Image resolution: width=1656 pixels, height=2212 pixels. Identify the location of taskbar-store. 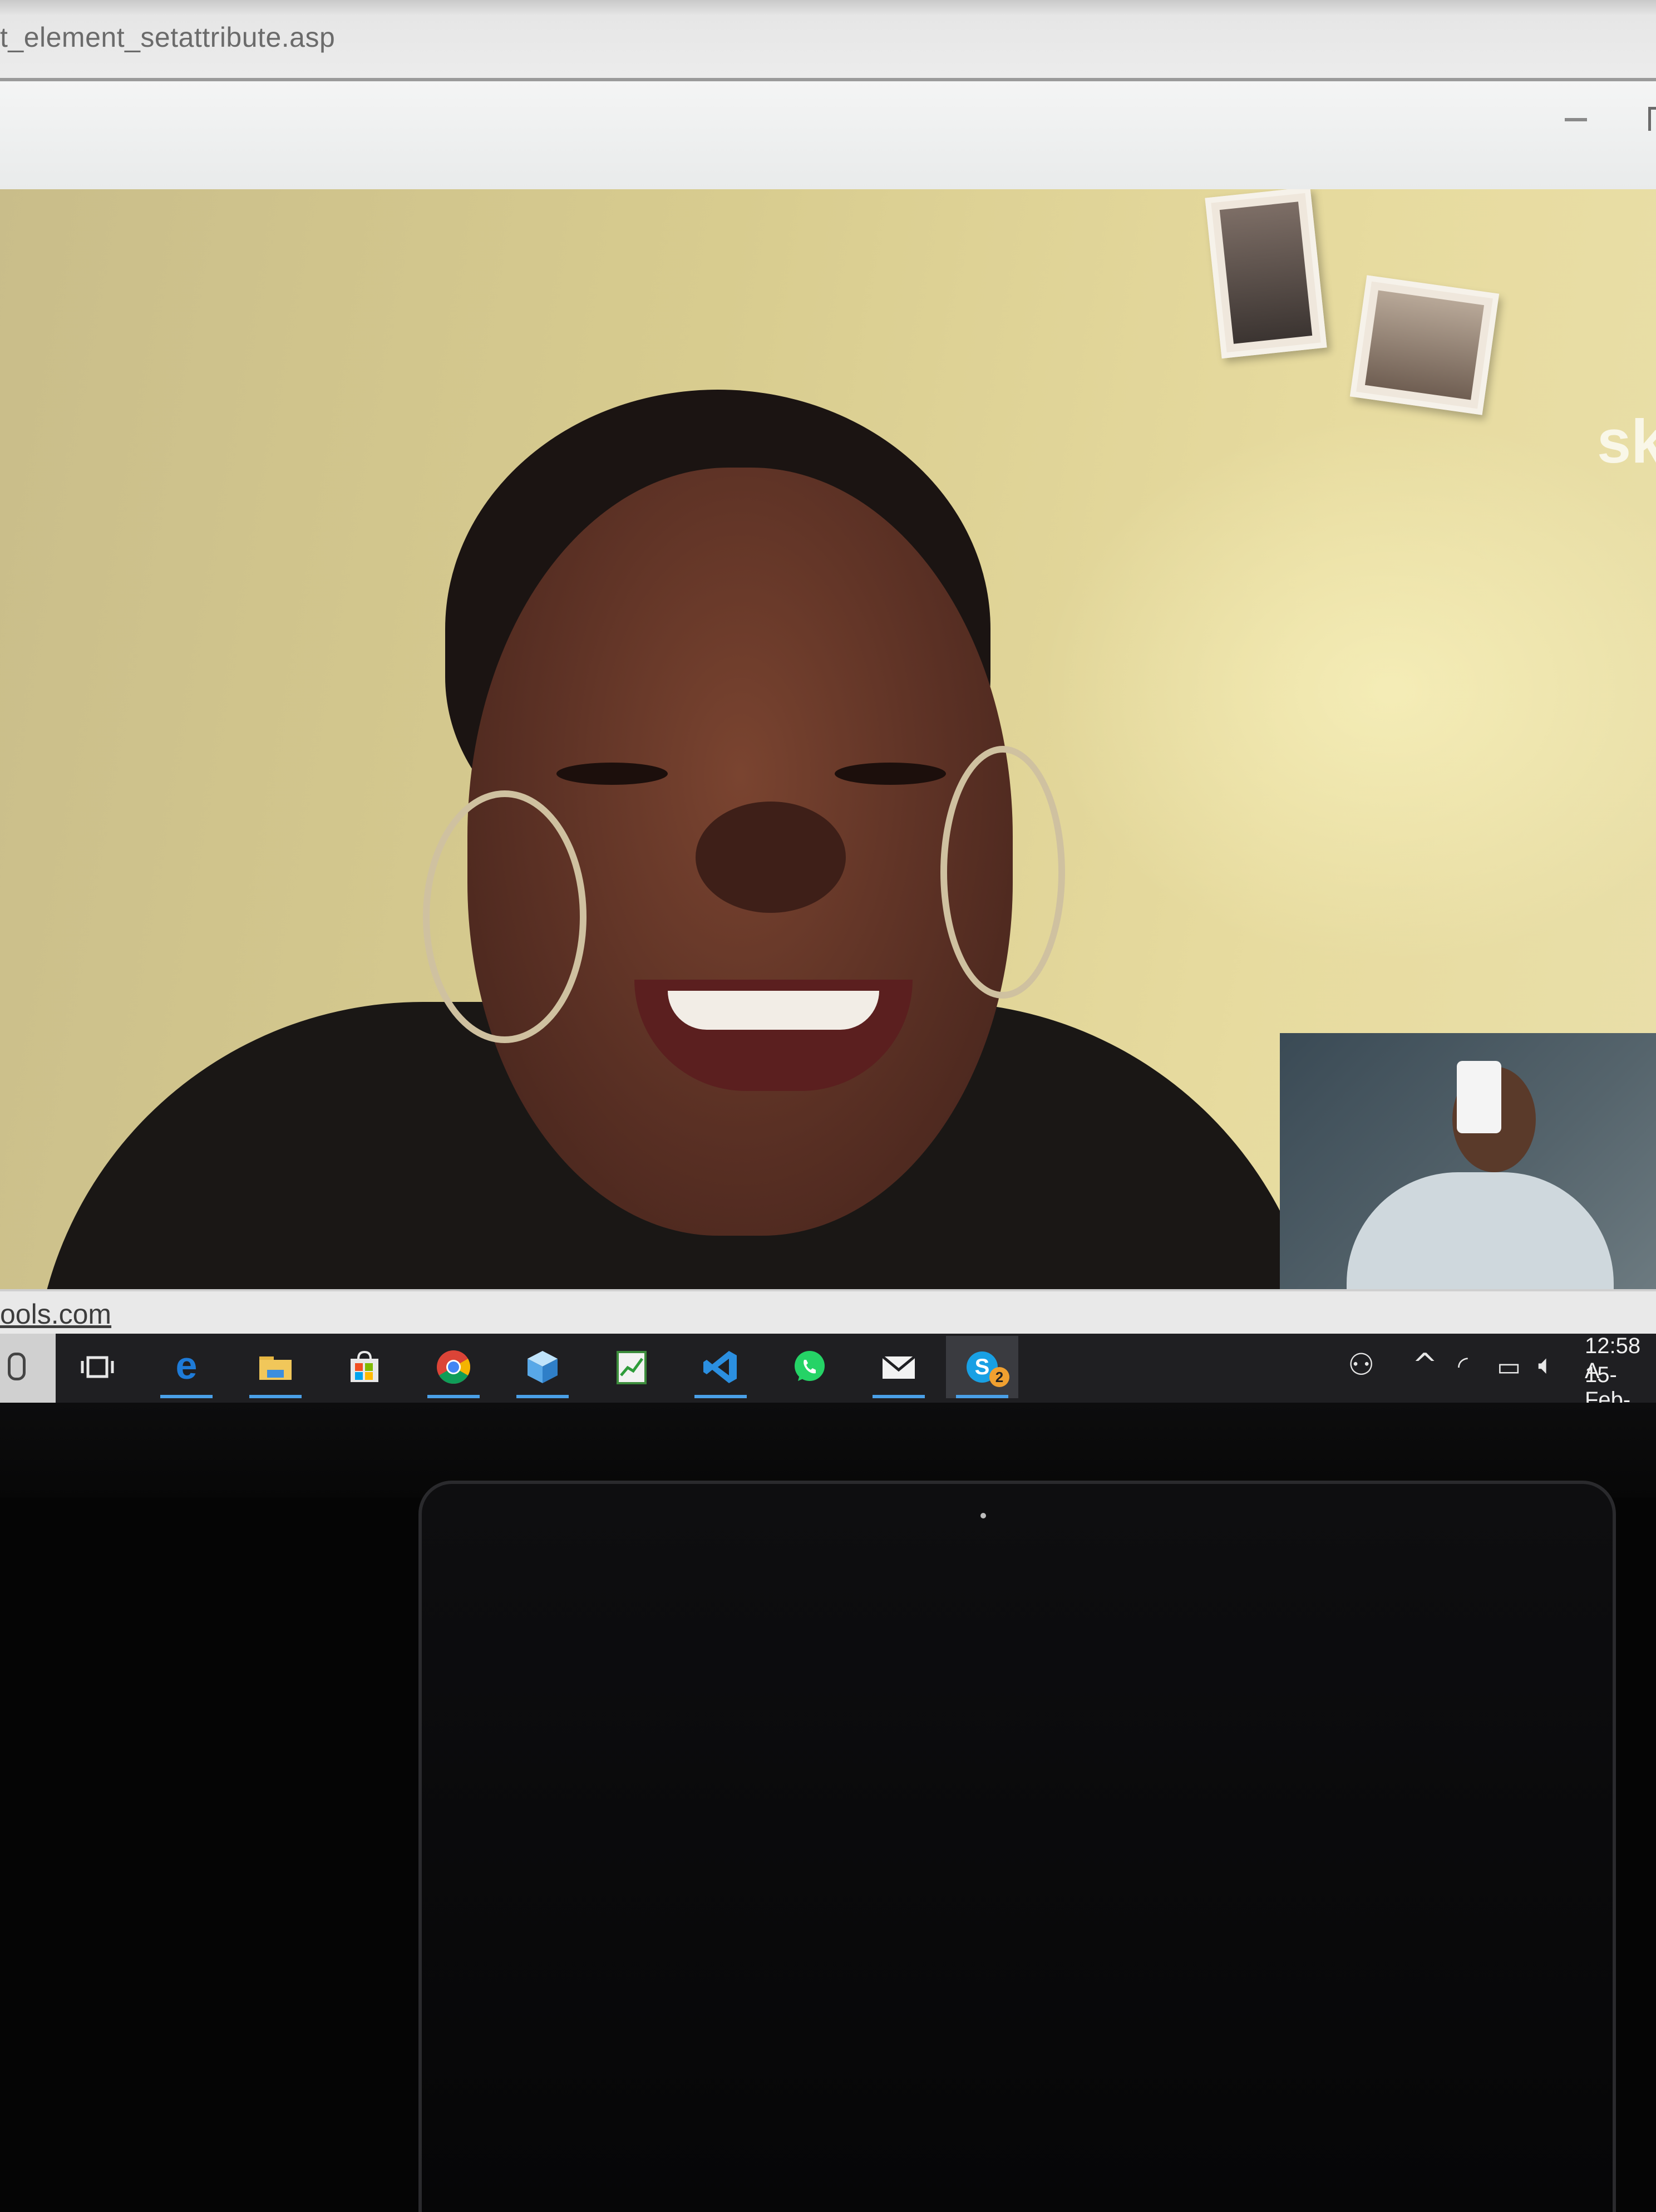
(364, 1367).